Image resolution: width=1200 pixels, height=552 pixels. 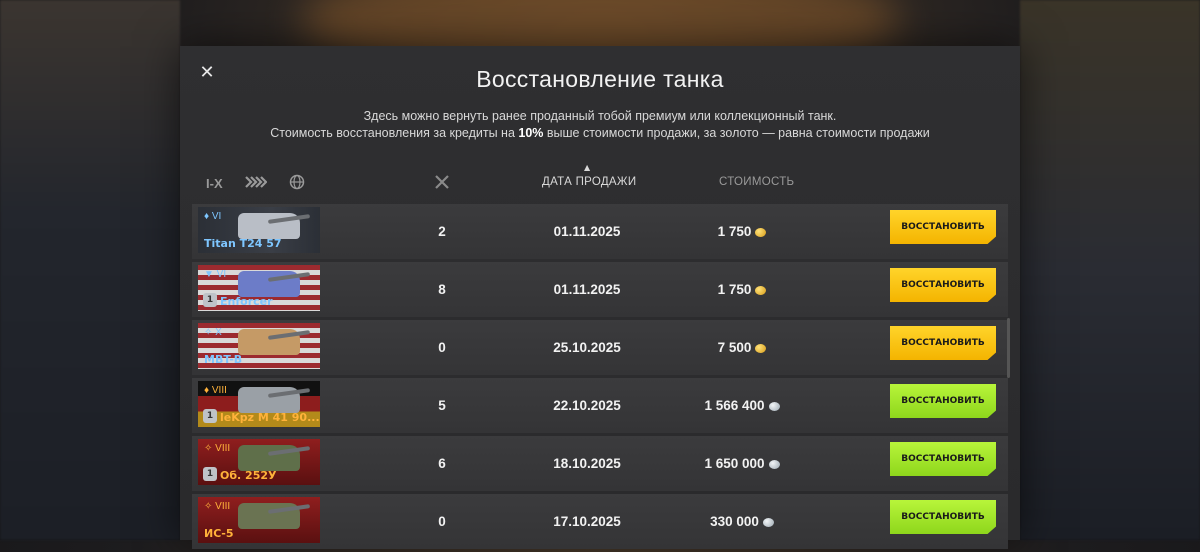 I want to click on restore-cost: 1 566 400, so click(x=742, y=405).